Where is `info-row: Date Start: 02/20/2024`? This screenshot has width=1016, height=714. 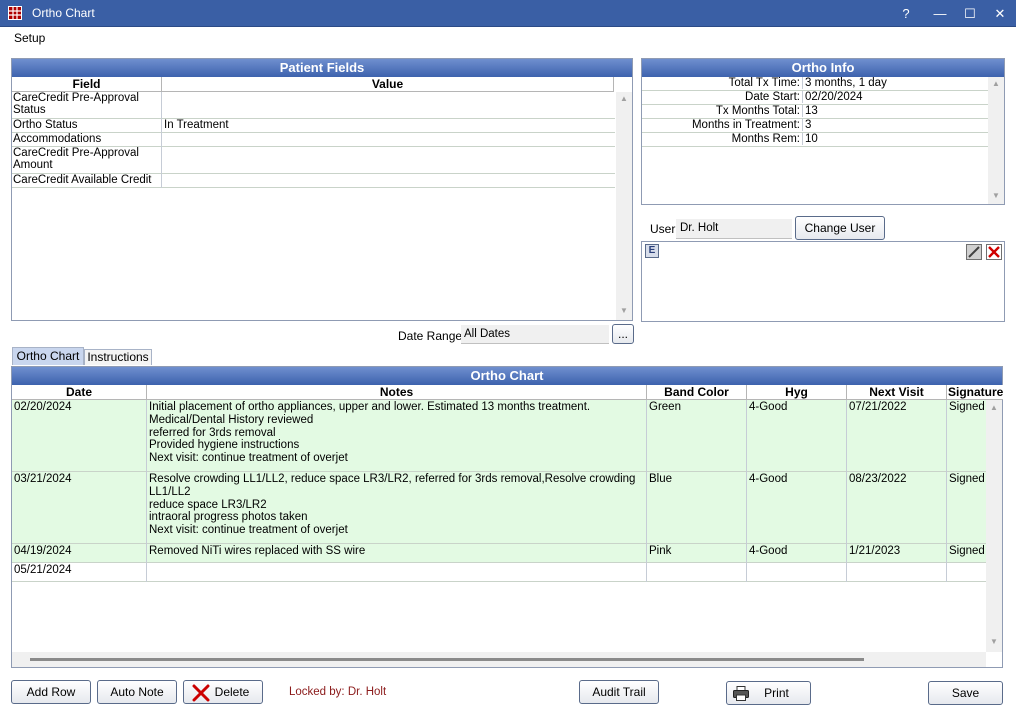
info-row: Date Start: 02/20/2024 is located at coordinates (815, 98).